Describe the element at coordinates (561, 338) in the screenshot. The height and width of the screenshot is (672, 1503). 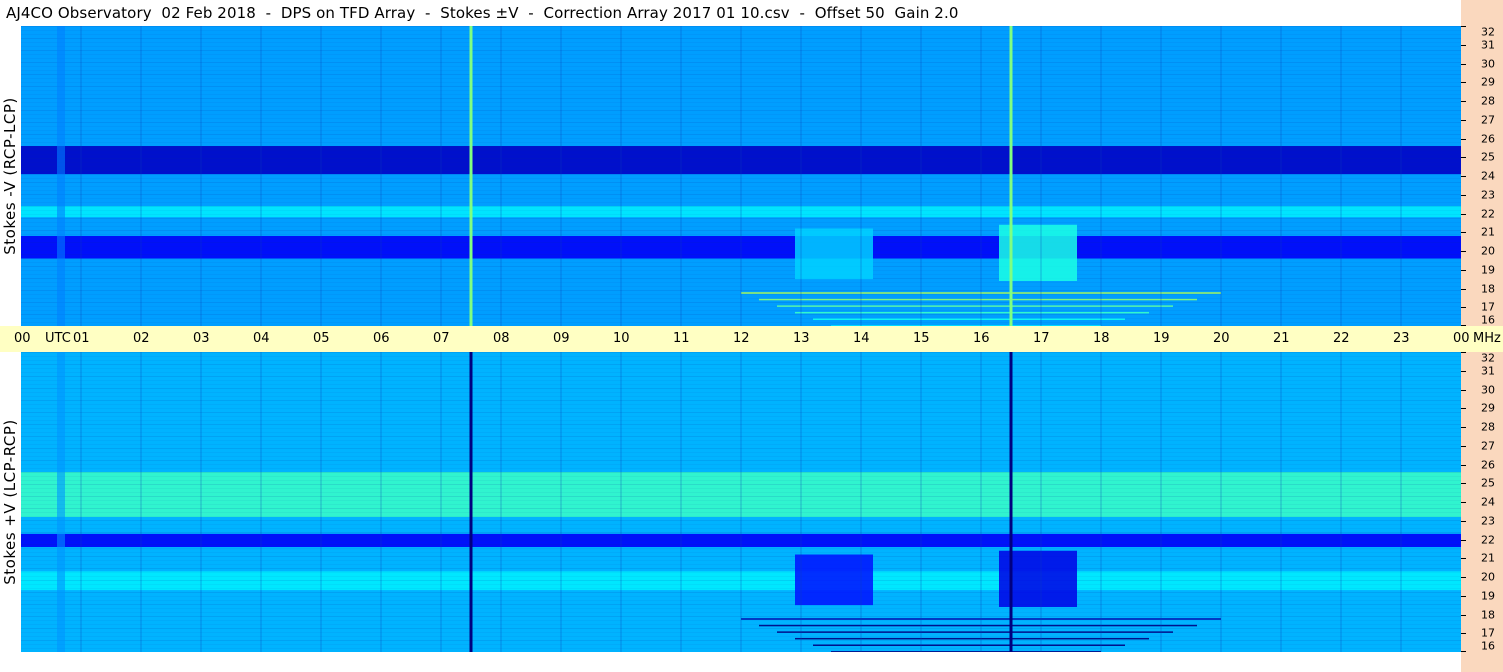
I see `time-tick-label: 09` at that location.